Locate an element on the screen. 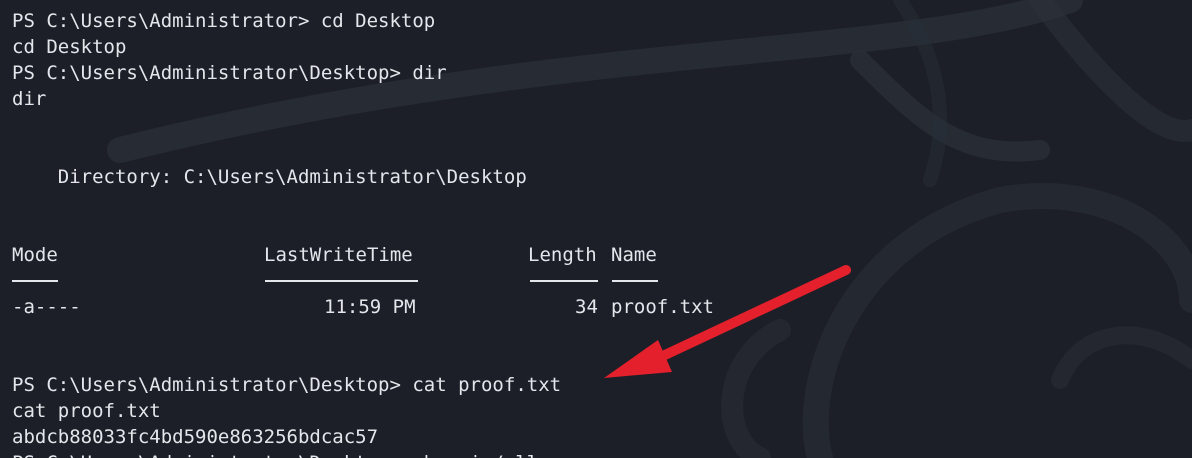  file-lastwritetime: 11:59 PM is located at coordinates (370, 307).